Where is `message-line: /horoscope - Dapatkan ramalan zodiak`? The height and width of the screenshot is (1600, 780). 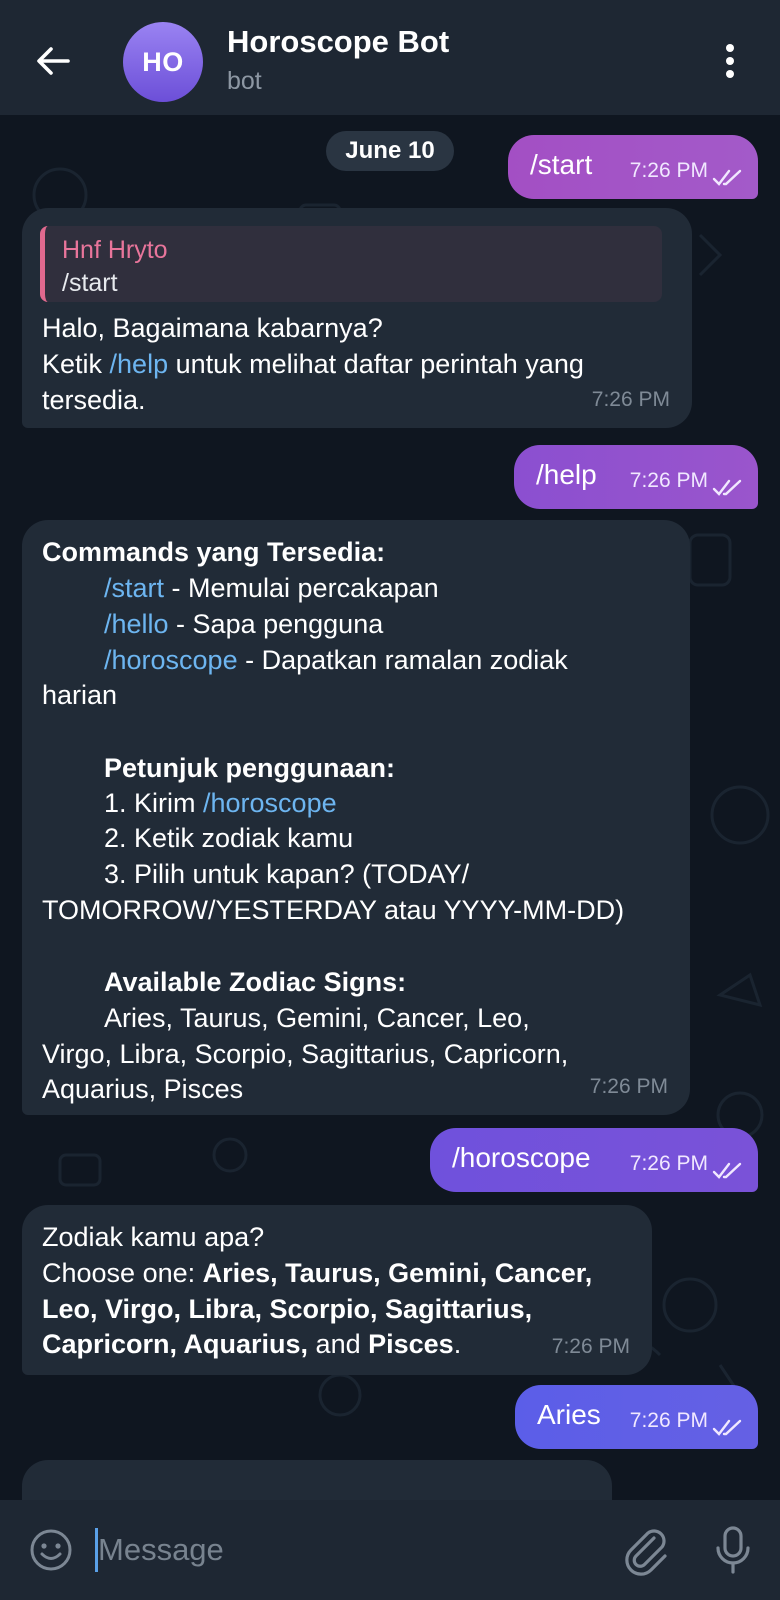 message-line: /horoscope - Dapatkan ramalan zodiak is located at coordinates (336, 660).